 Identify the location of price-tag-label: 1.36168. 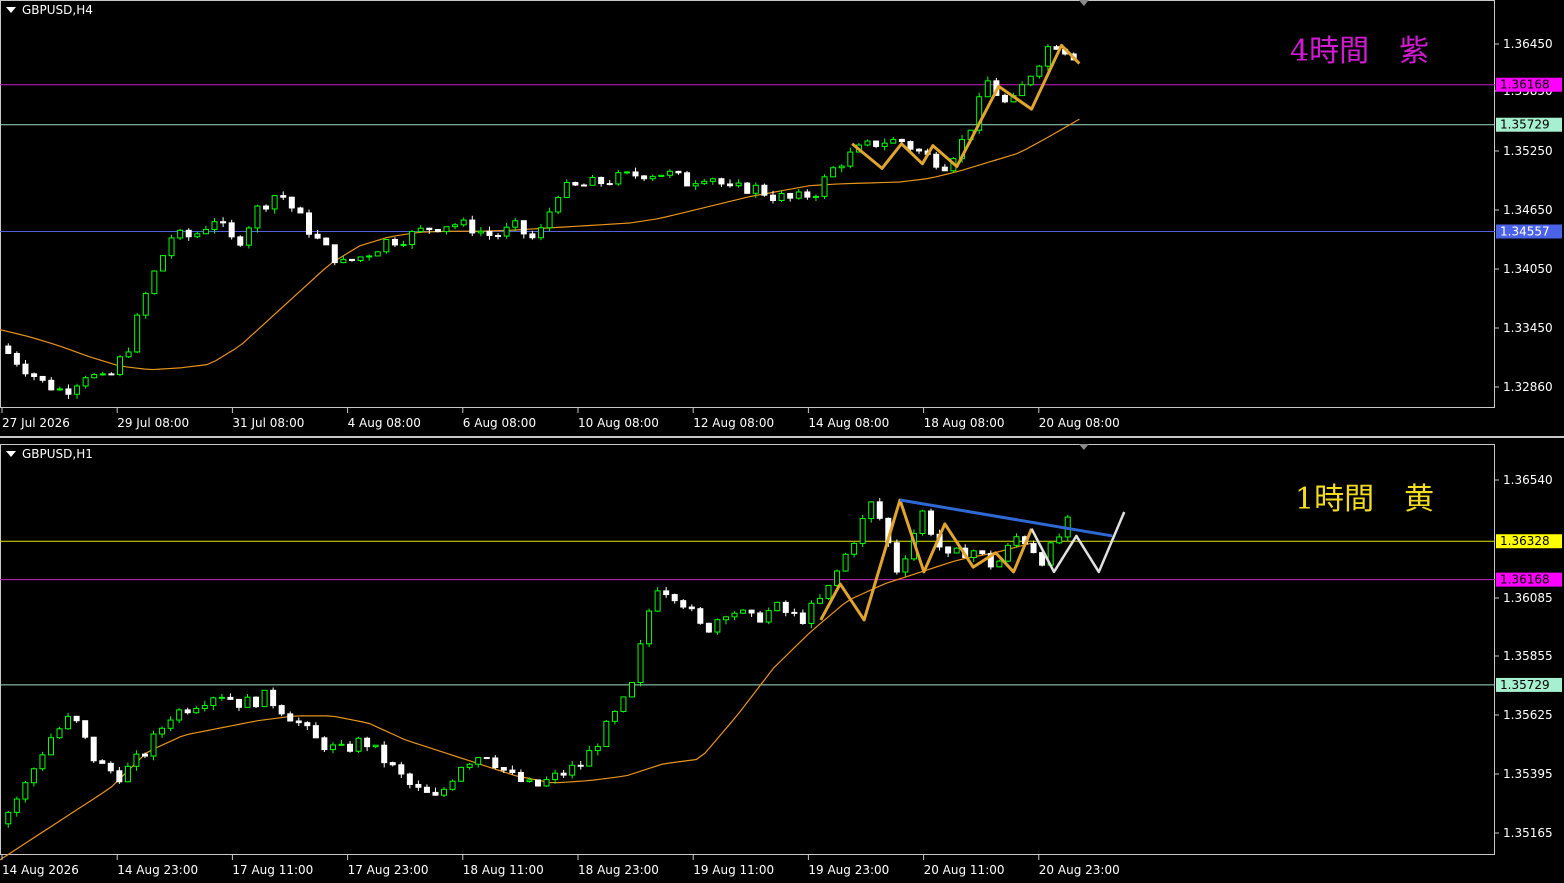
(1525, 580).